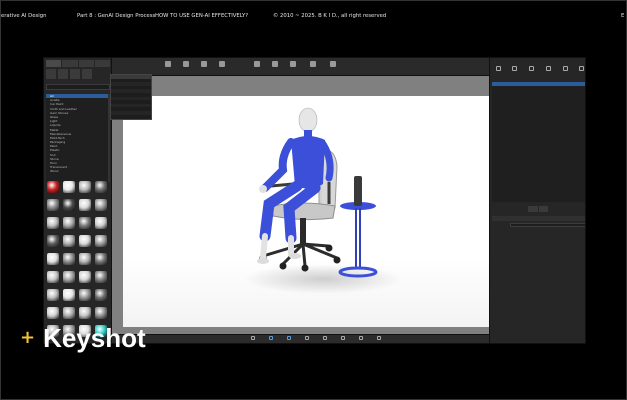 Image resolution: width=627 pixels, height=400 pixels. Describe the element at coordinates (51, 74) in the screenshot. I see `import-icon` at that location.